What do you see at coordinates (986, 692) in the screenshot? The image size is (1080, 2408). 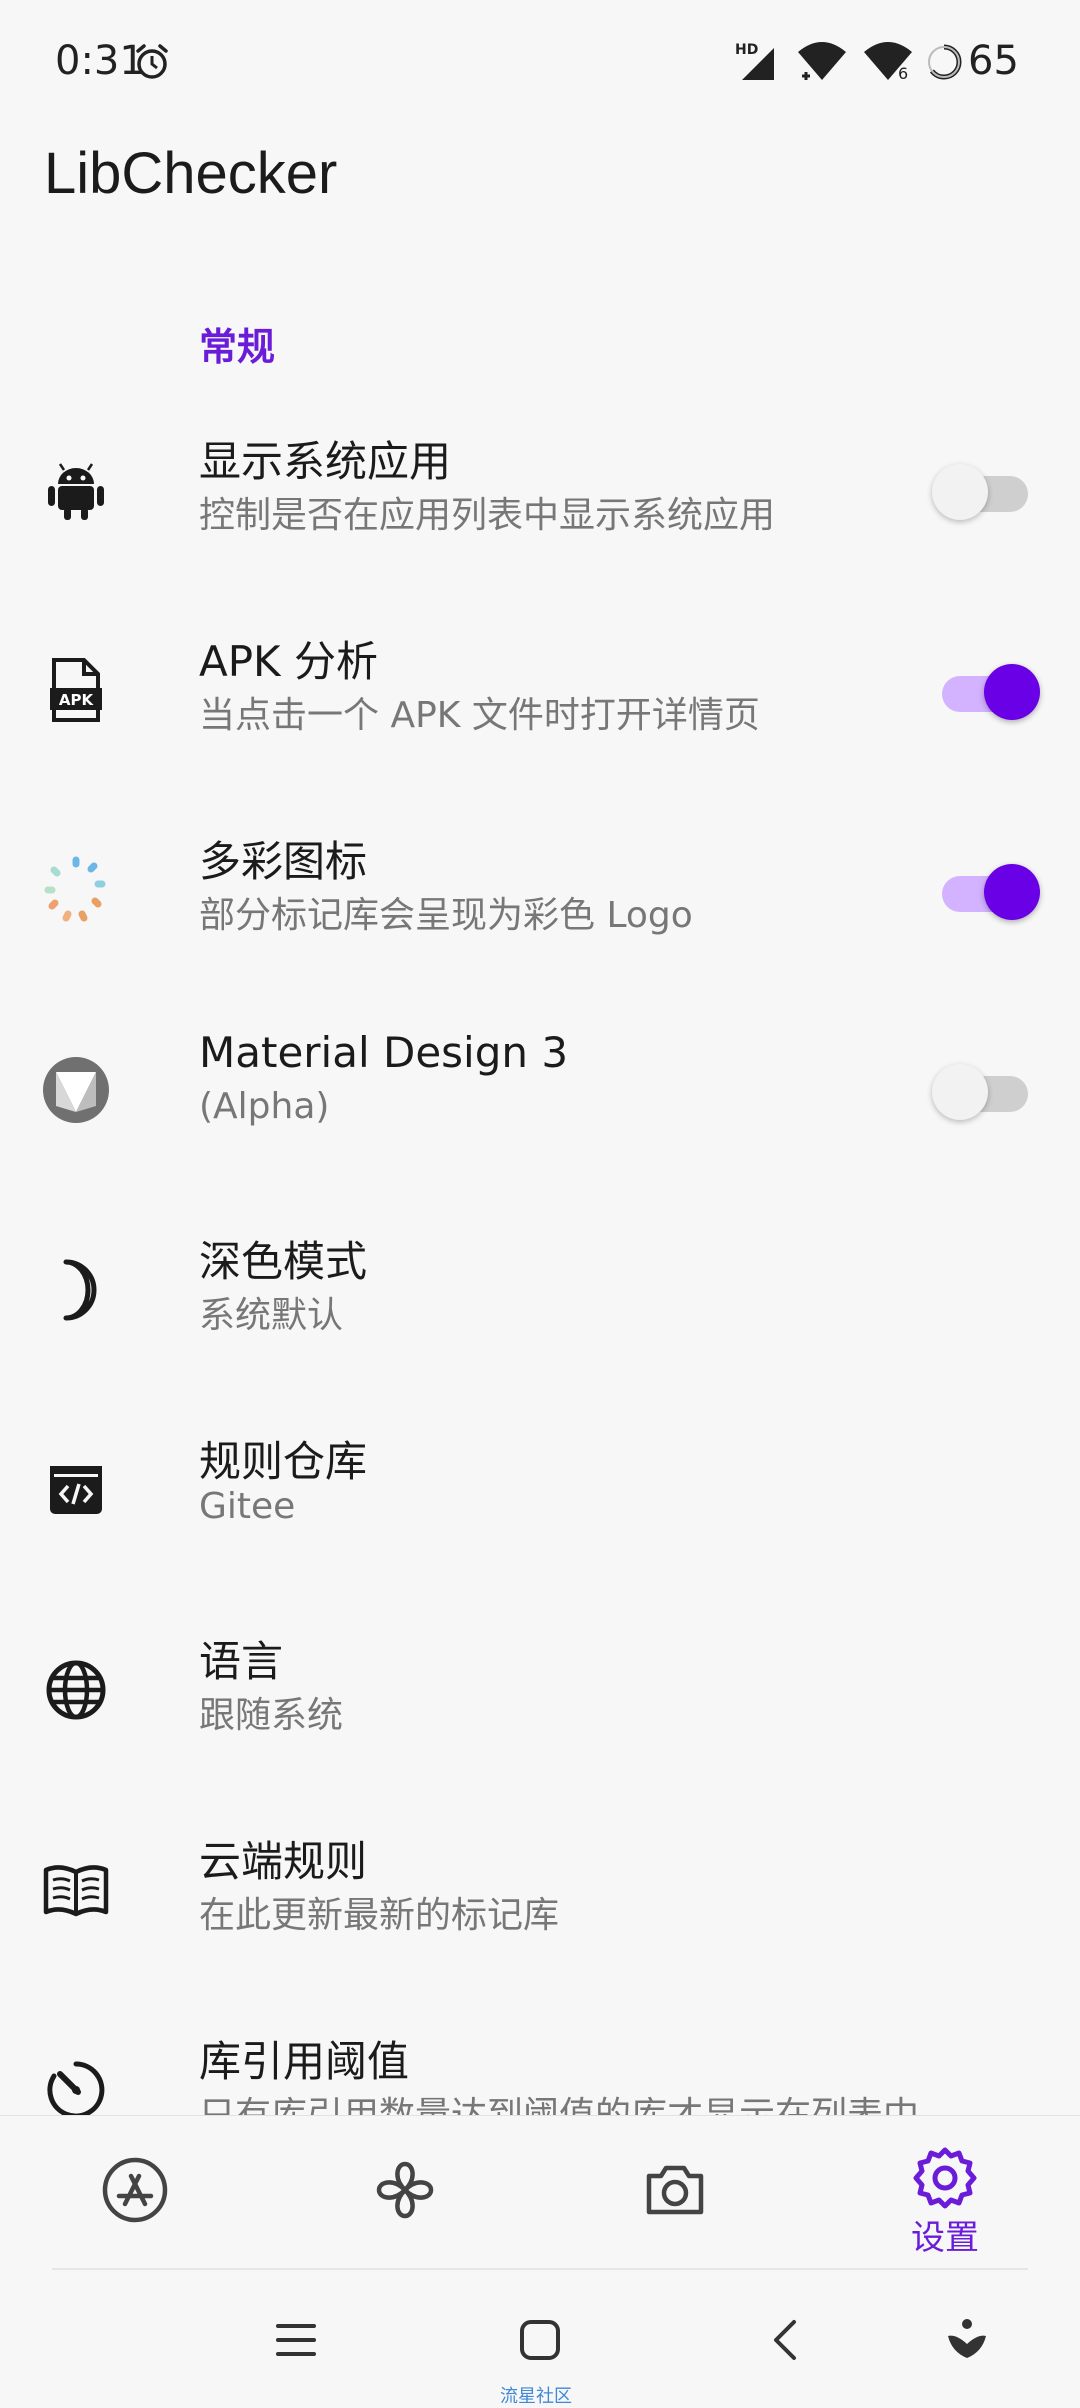 I see `apk-analysis-toggle` at bounding box center [986, 692].